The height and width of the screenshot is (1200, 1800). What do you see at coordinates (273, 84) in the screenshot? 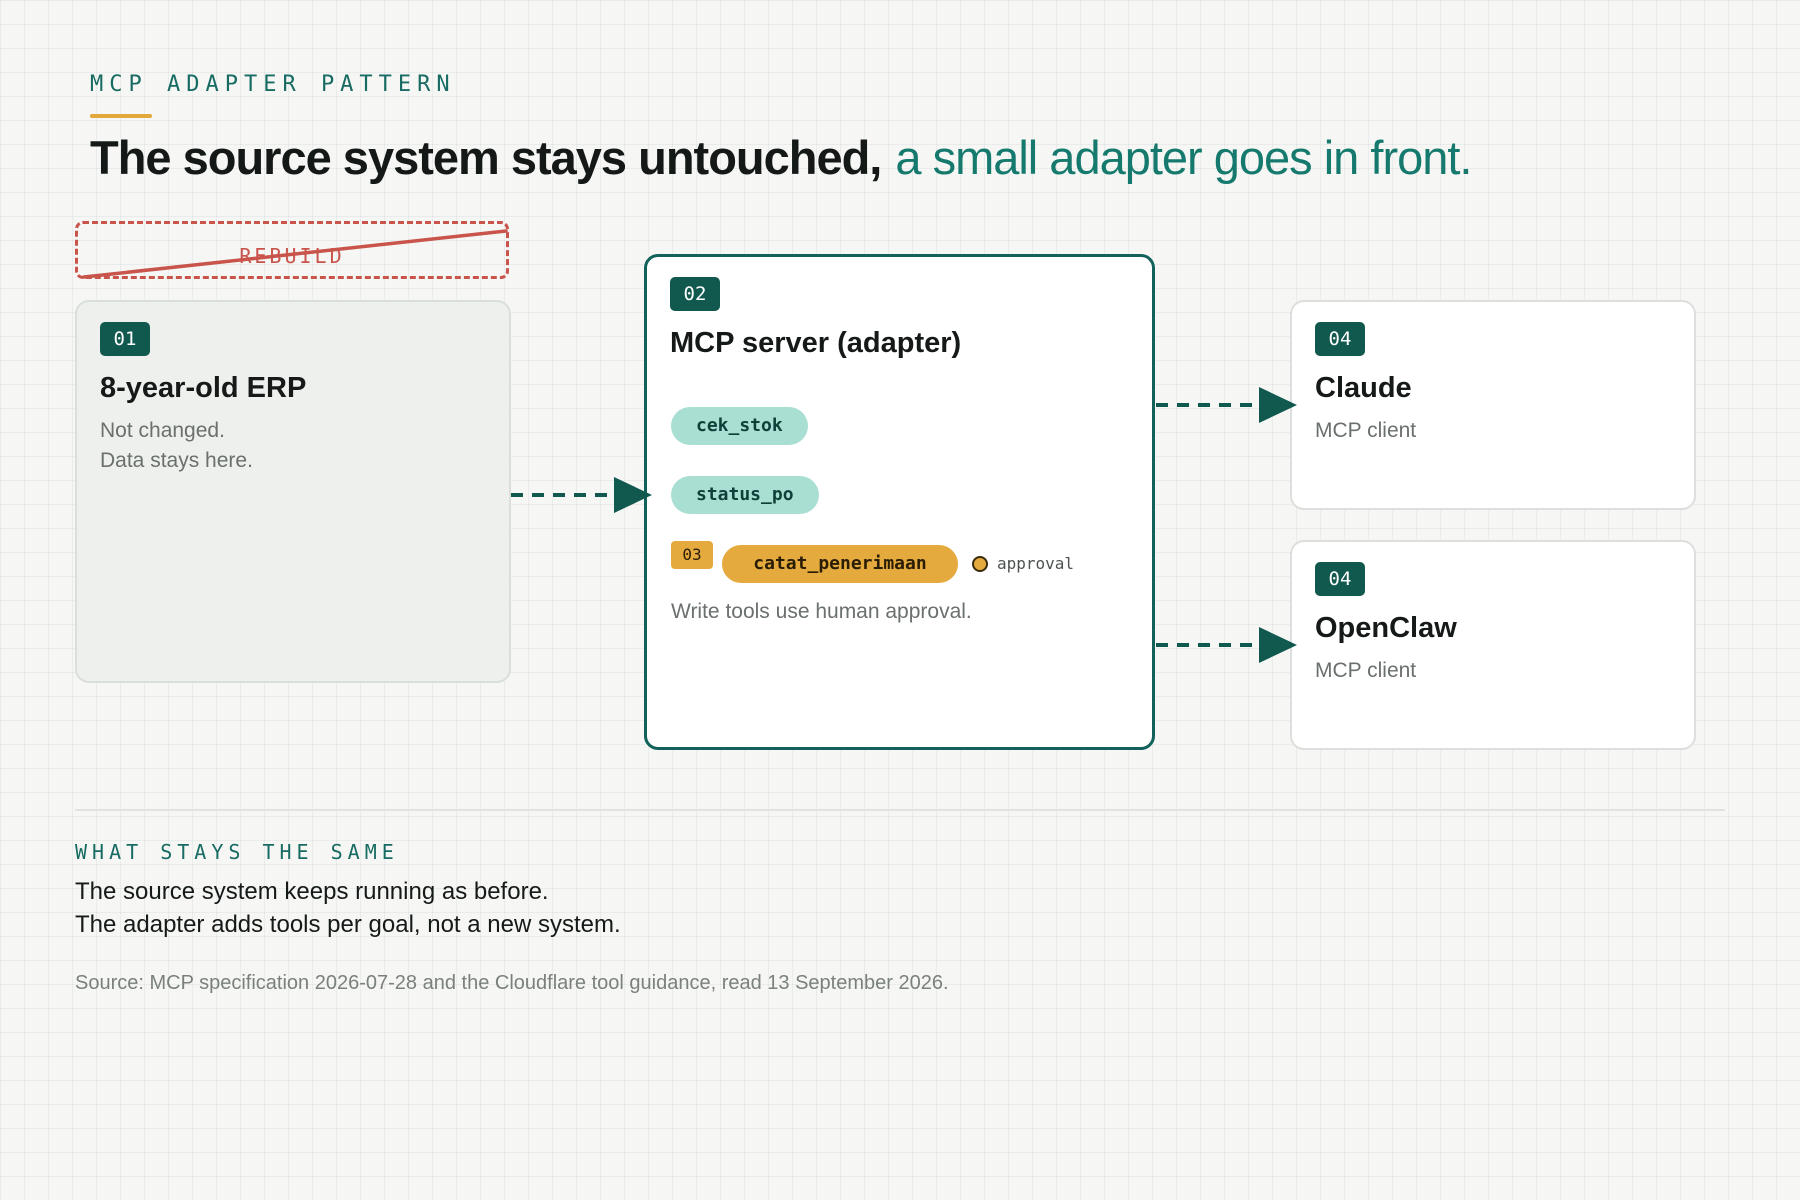
I see `eyebrow-label: MCP ADAPTER PATTERN` at bounding box center [273, 84].